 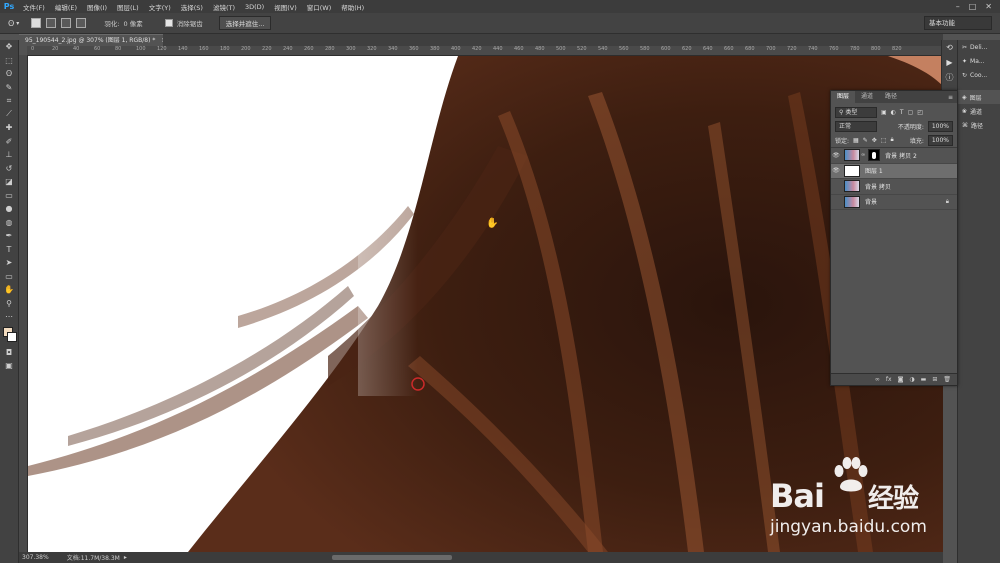 I want to click on brush-tool-icon: ✐, so click(x=9, y=142).